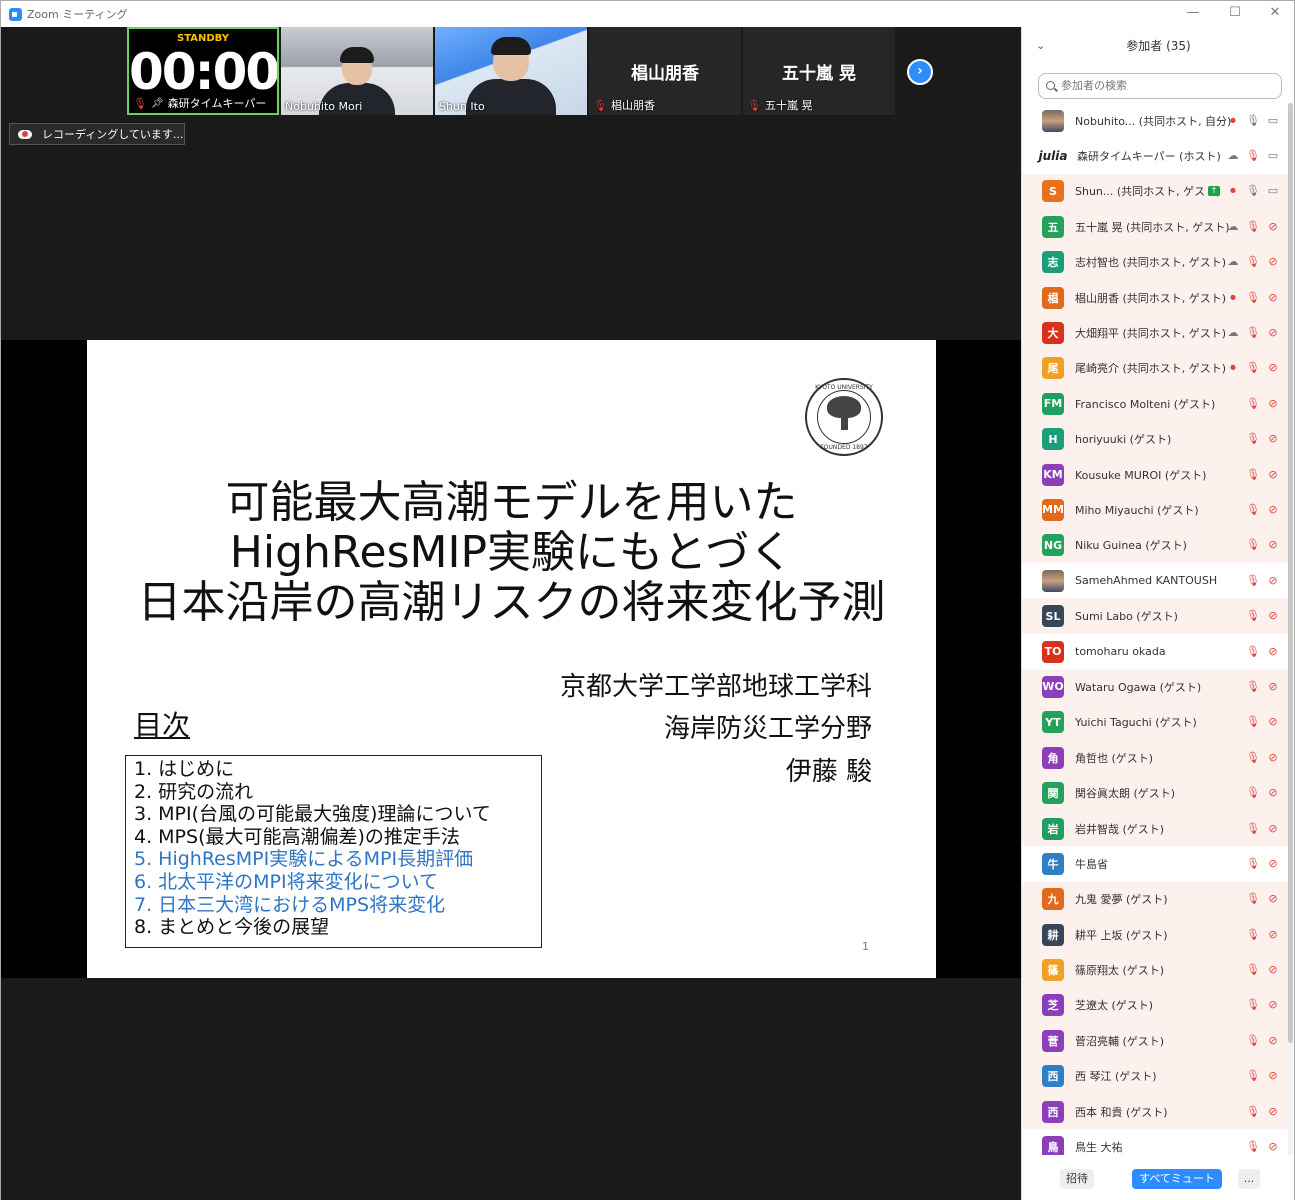 The height and width of the screenshot is (1200, 1295). I want to click on participant-row: 大大畑翔平 (共同ホスト, ゲスト) ☁ 🎙︎ ⊘, so click(1155, 333).